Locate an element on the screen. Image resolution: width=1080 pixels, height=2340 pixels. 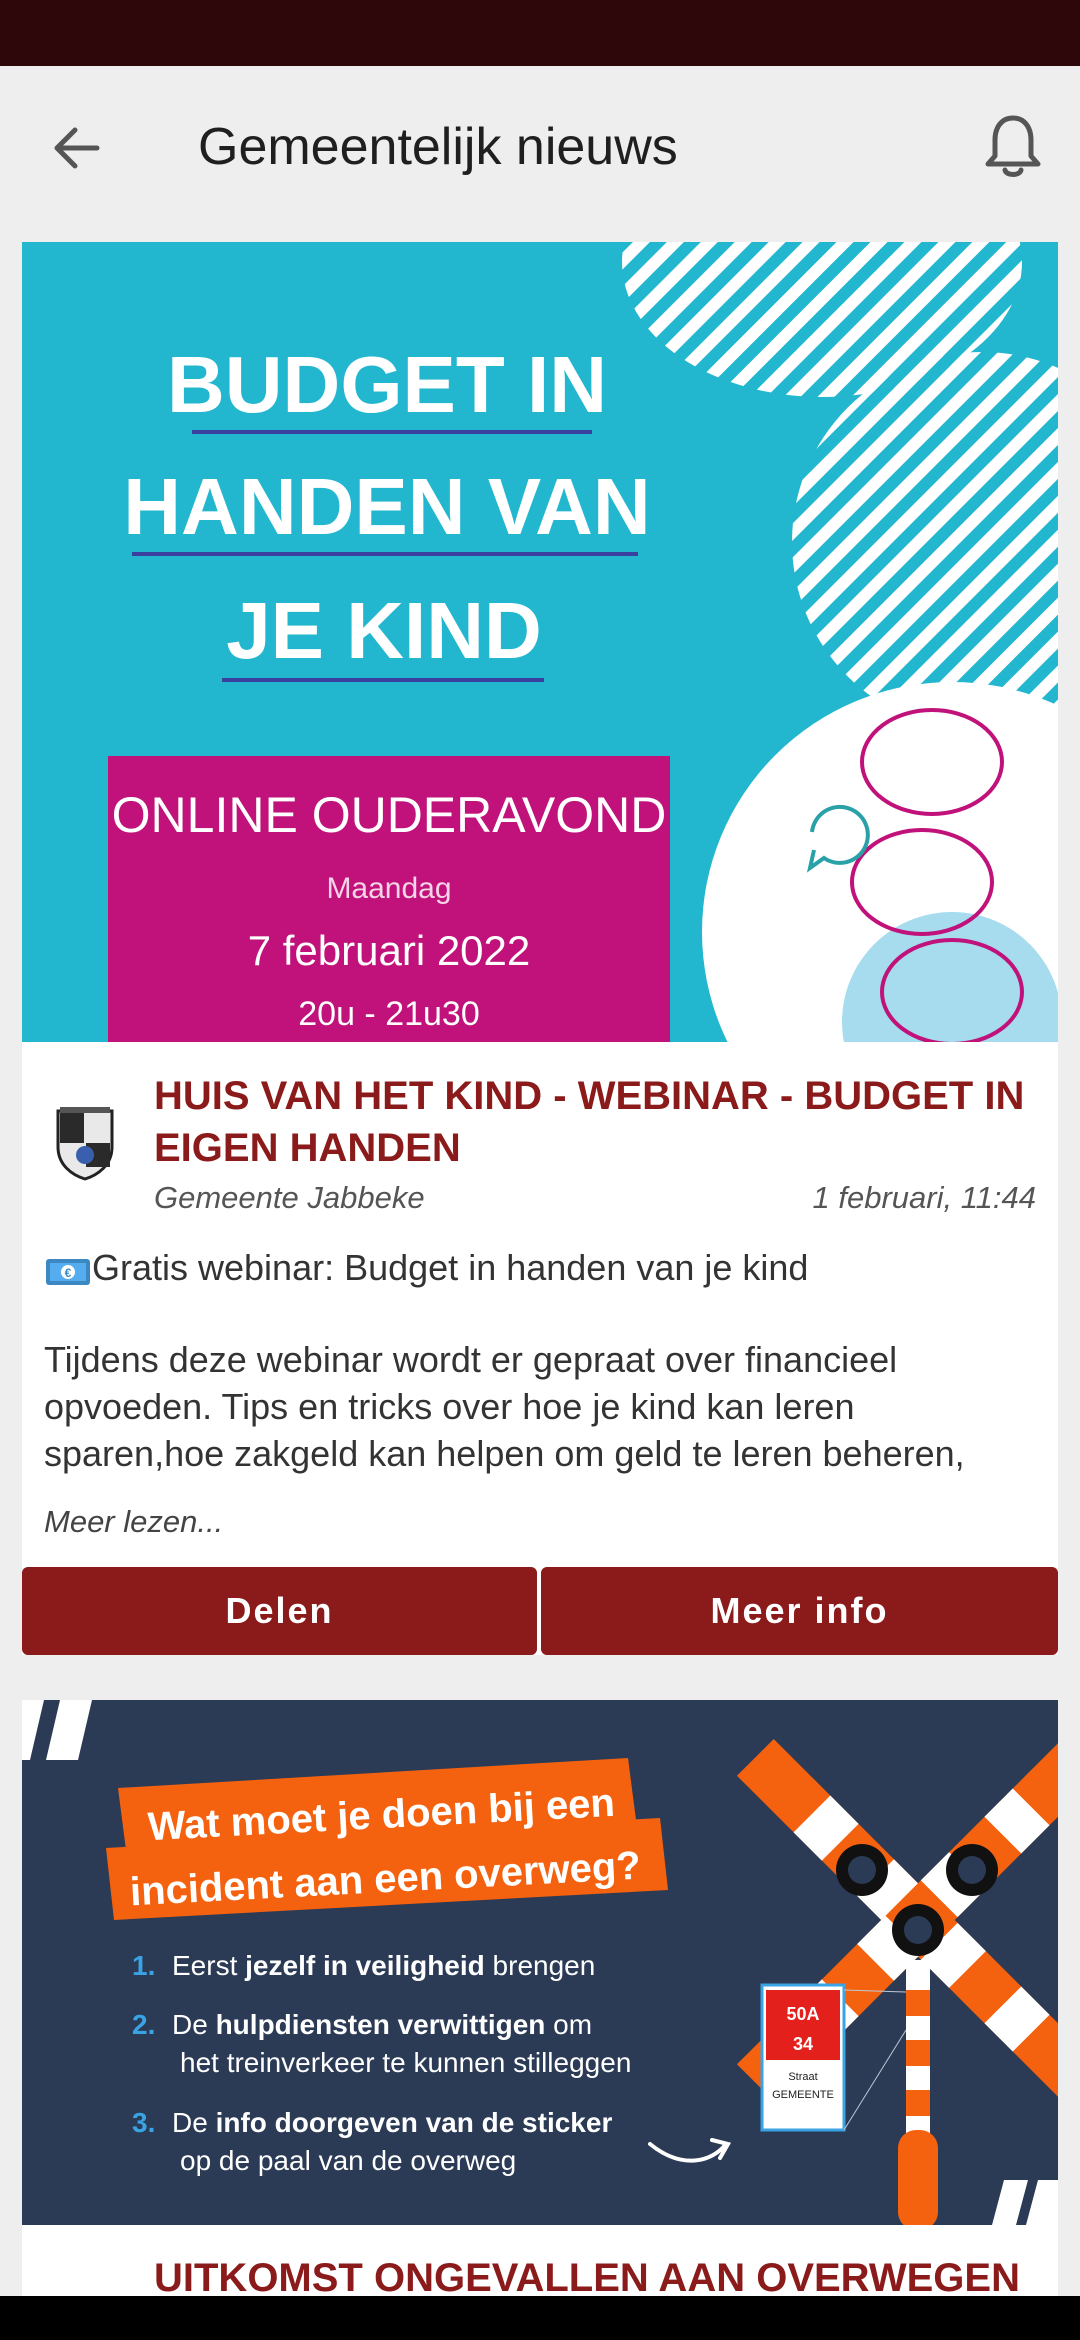
euro-banknote-emoji: € is located at coordinates (68, 1272).